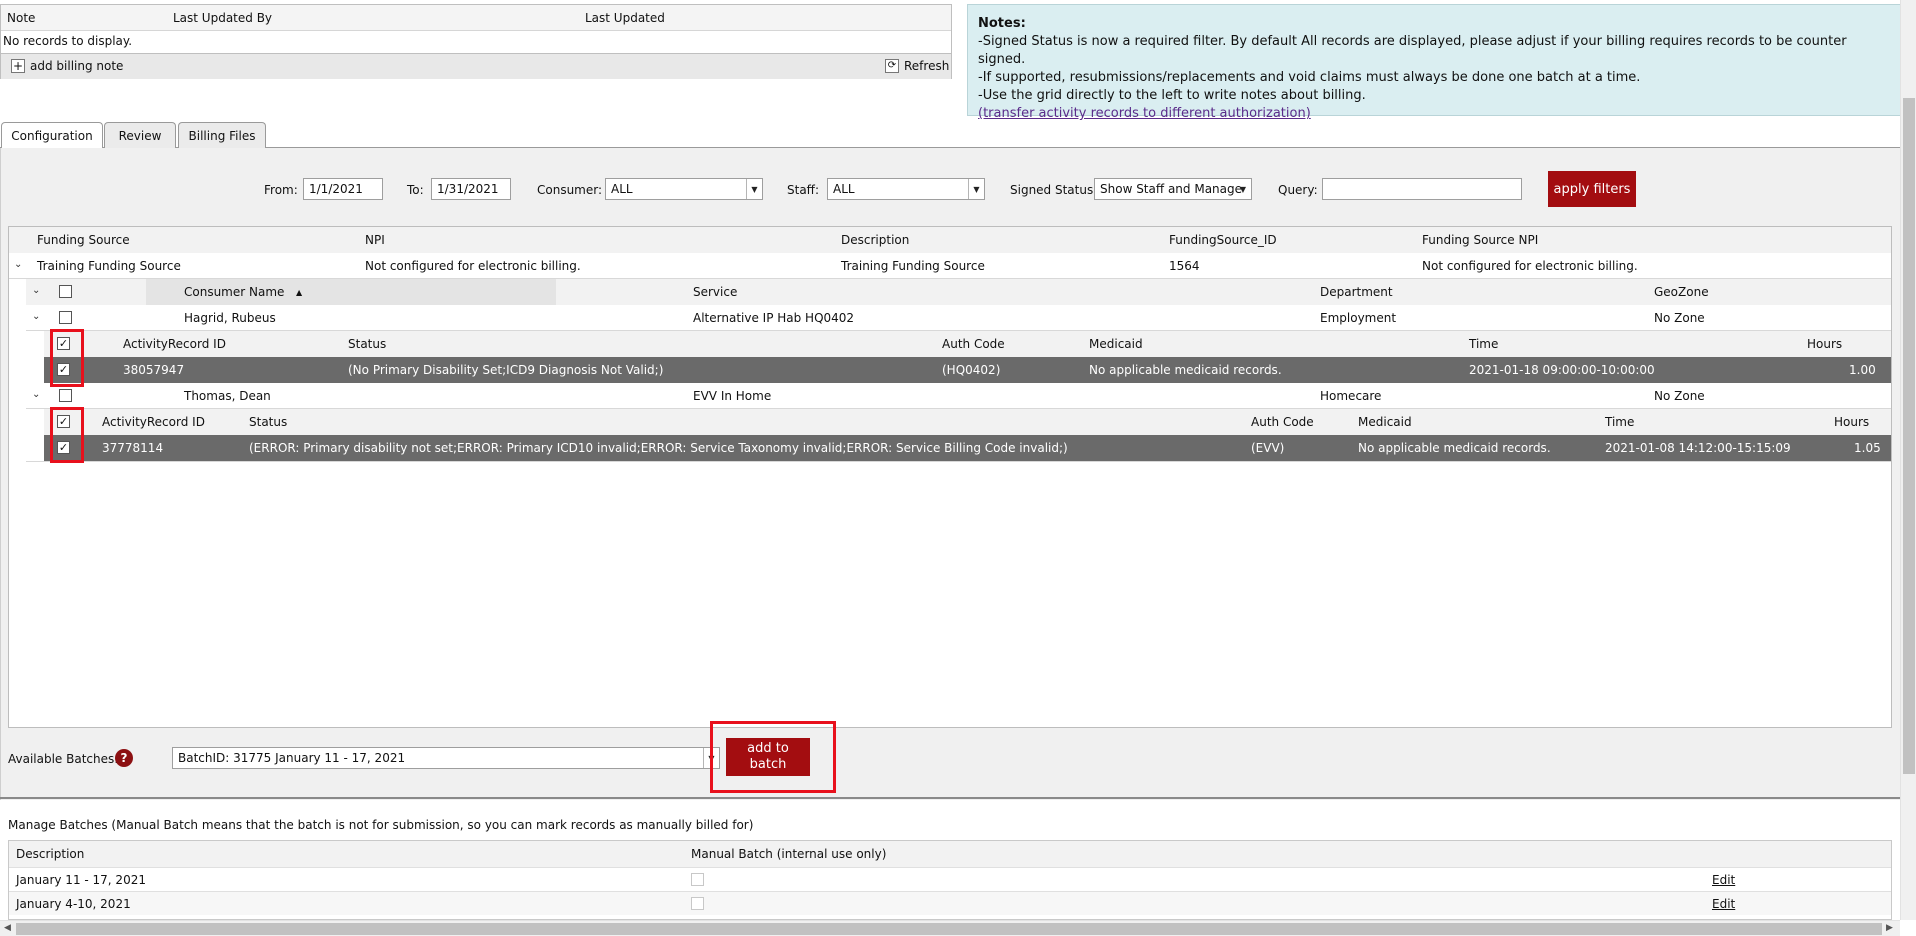 Image resolution: width=1916 pixels, height=936 pixels. What do you see at coordinates (917, 66) in the screenshot?
I see `refresh-button: ⟳ Refresh` at bounding box center [917, 66].